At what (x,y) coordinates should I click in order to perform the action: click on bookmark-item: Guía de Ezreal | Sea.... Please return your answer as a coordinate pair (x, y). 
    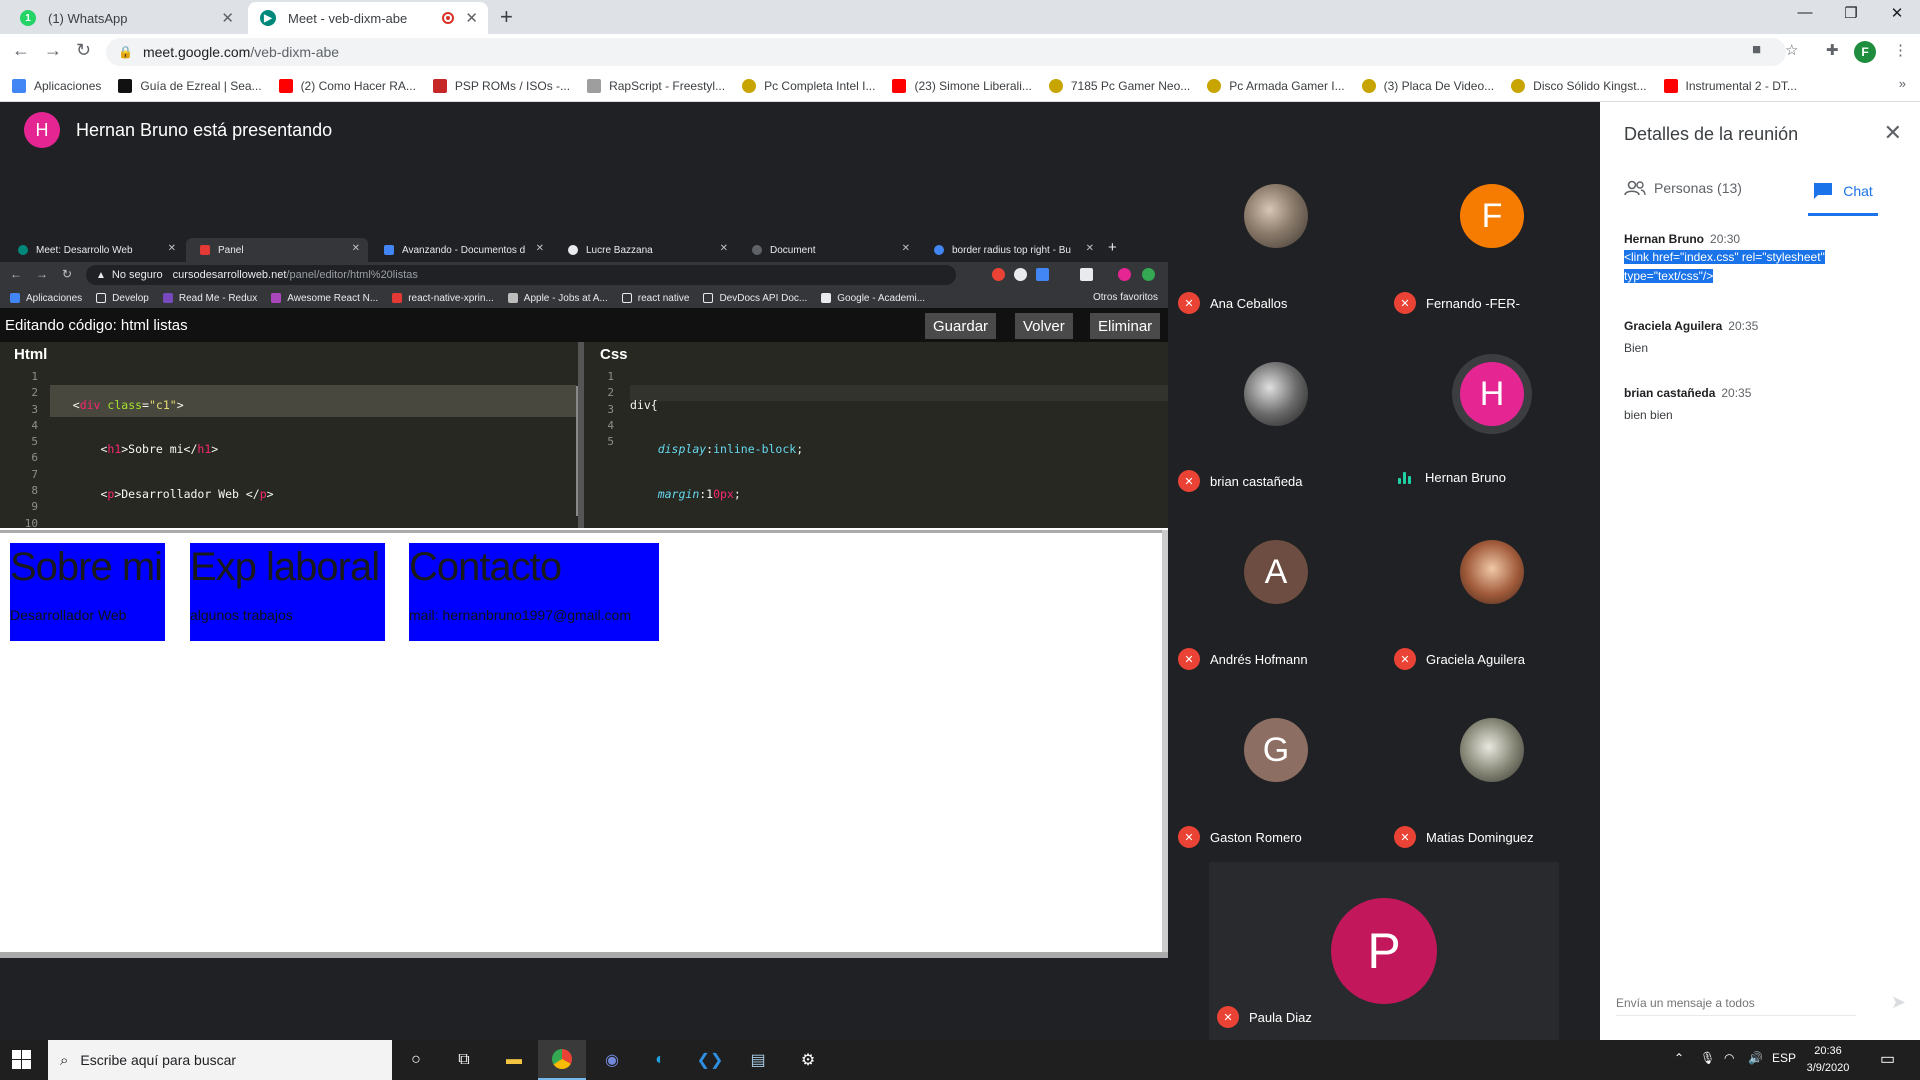
    Looking at the image, I should click on (190, 85).